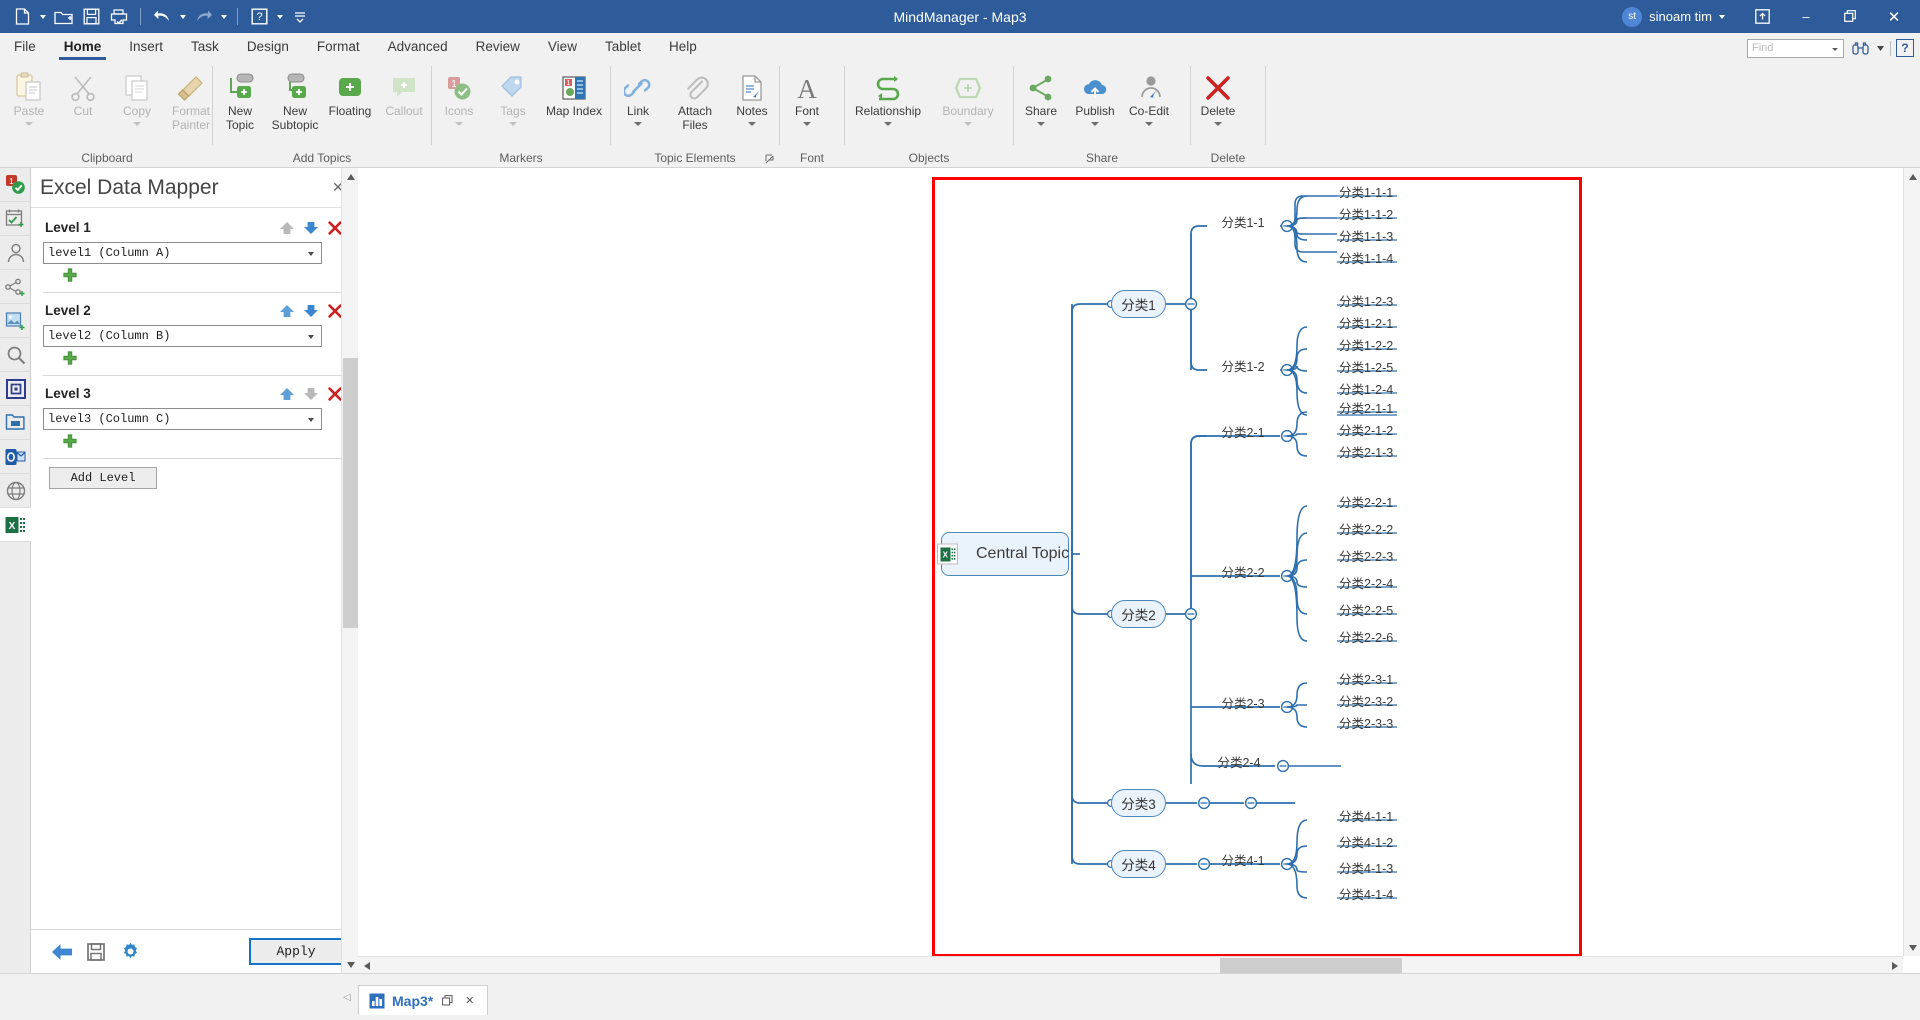  What do you see at coordinates (1366, 344) in the screenshot?
I see `node-leaf-1-2-2: 分类1-2-2` at bounding box center [1366, 344].